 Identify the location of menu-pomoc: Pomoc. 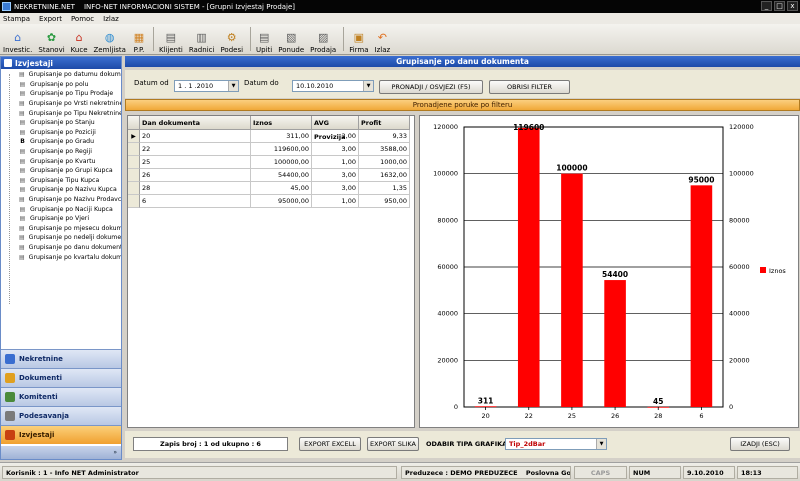
(82, 19).